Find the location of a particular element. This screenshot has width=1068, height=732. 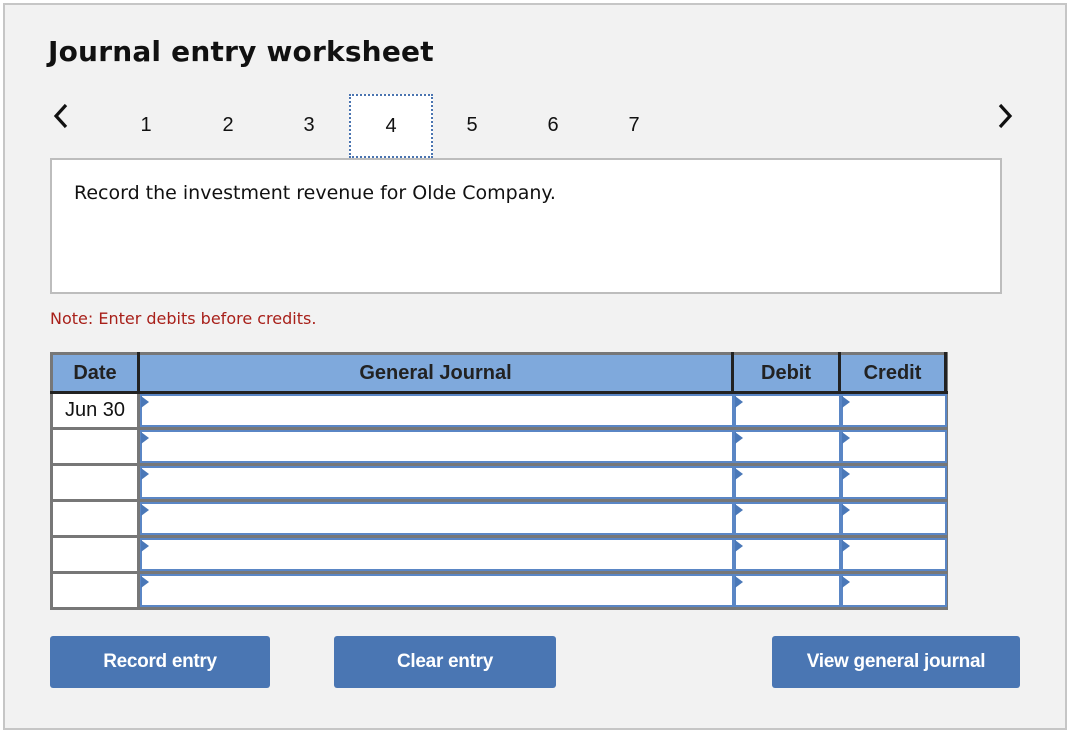

step-label: 7 is located at coordinates (634, 124).